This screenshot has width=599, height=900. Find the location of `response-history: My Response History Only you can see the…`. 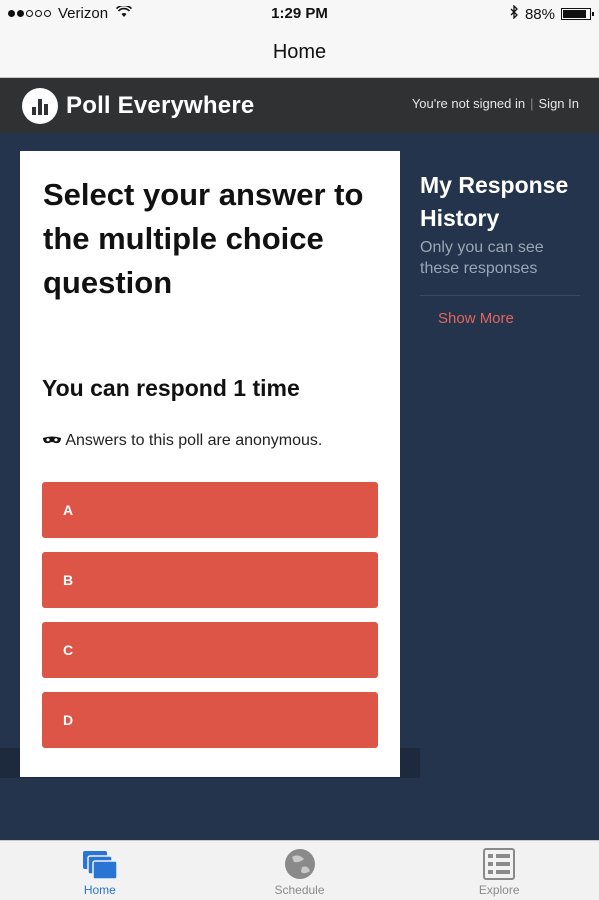

response-history: My Response History Only you can see the… is located at coordinates (500, 248).